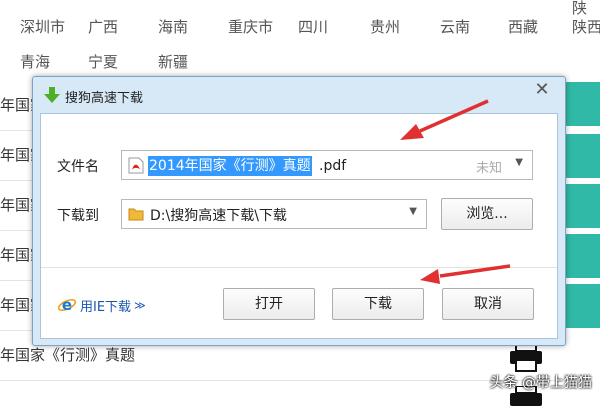 This screenshot has width=600, height=414. I want to click on divider, so click(299, 267).